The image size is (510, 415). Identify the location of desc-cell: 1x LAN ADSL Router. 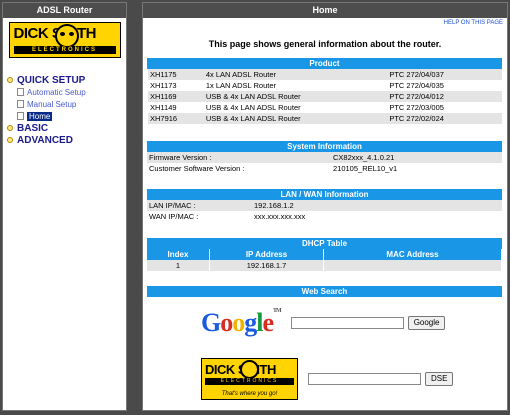
(241, 85).